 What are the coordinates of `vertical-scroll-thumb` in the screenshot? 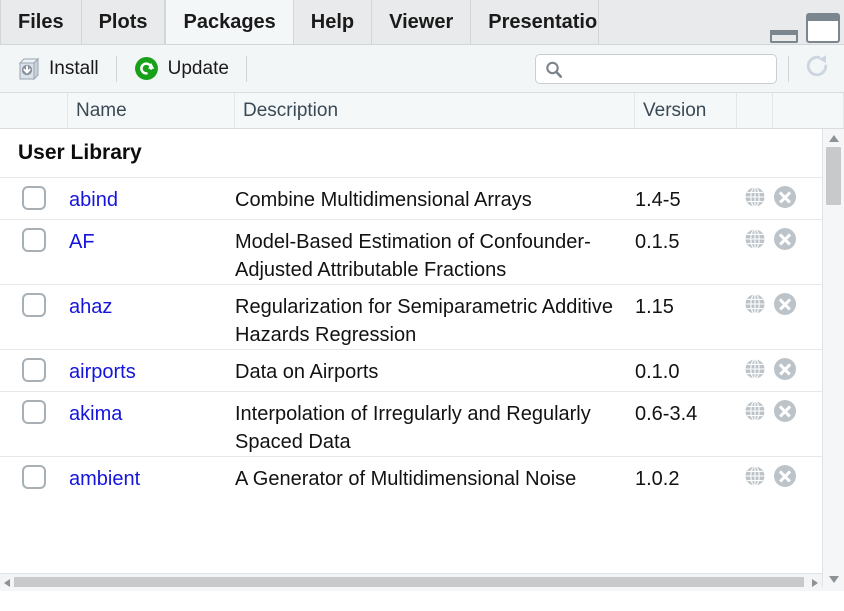 It's located at (833, 176).